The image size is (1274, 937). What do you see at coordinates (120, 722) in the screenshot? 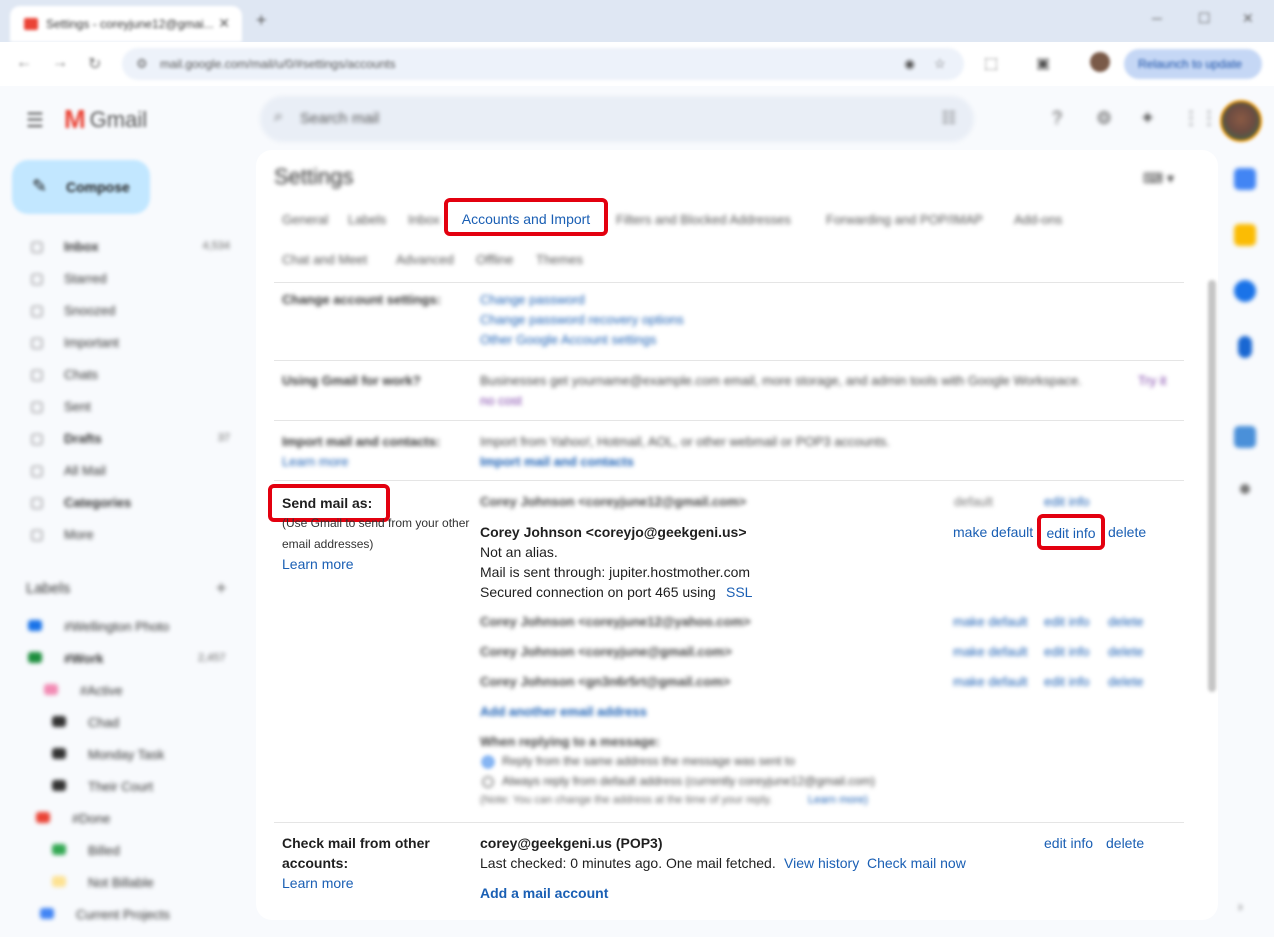
I see `label-item: Chad` at bounding box center [120, 722].